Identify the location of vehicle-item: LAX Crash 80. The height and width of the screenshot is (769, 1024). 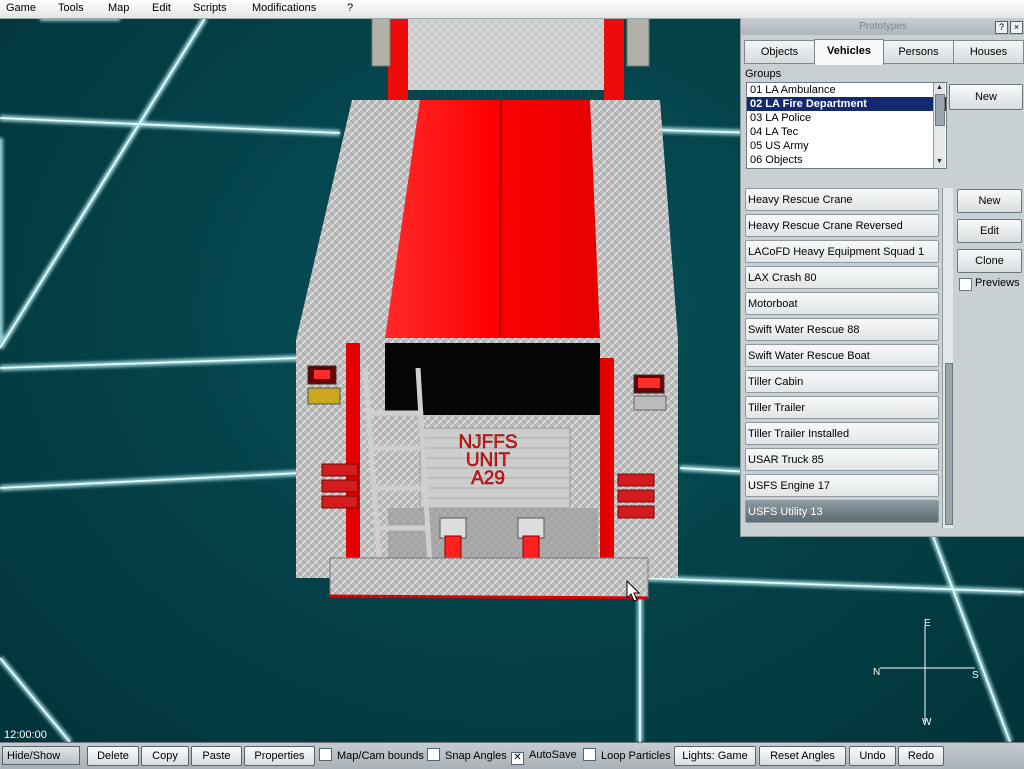
(842, 277).